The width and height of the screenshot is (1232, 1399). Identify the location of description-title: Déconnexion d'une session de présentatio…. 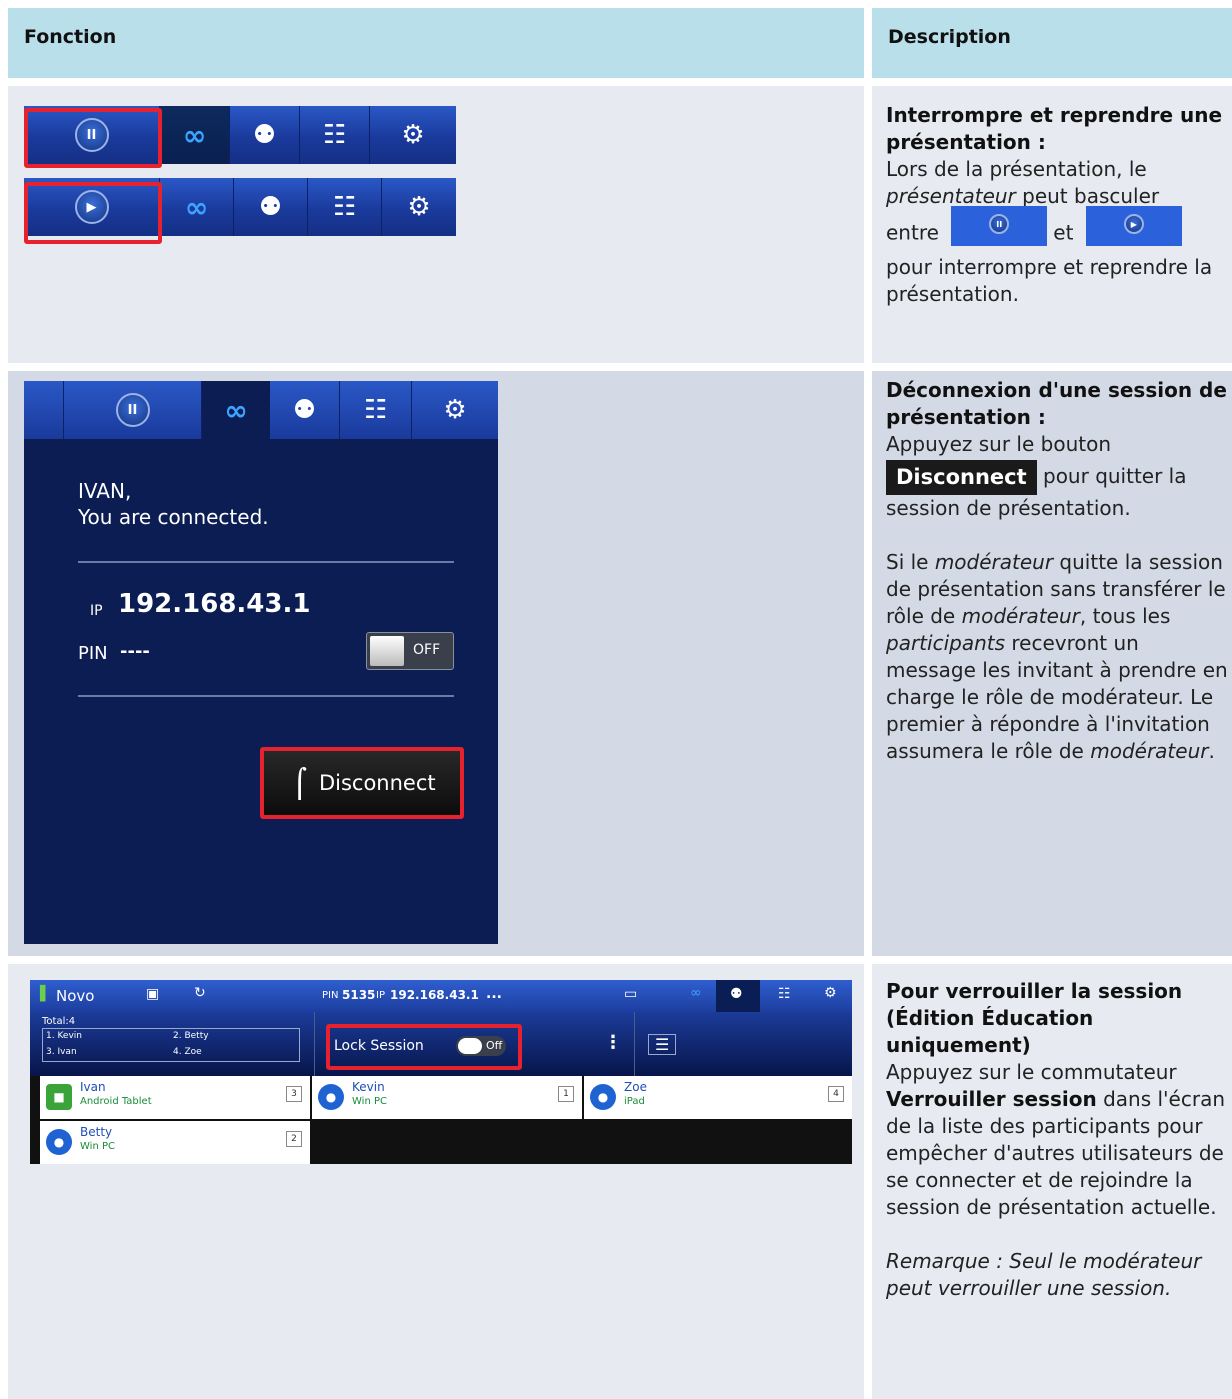
(1056, 403).